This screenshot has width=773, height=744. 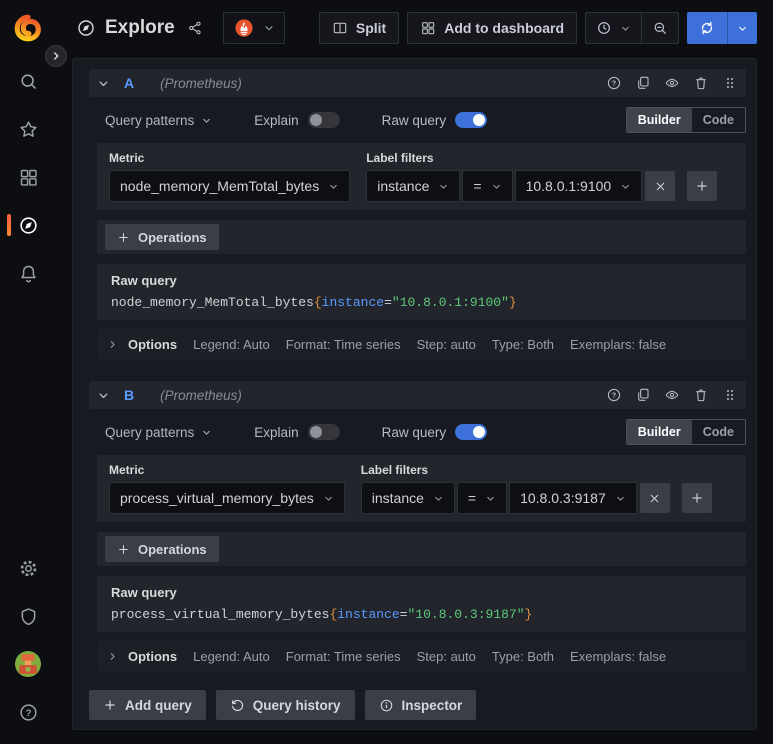 I want to click on sidebar-item-search, so click(x=28, y=81).